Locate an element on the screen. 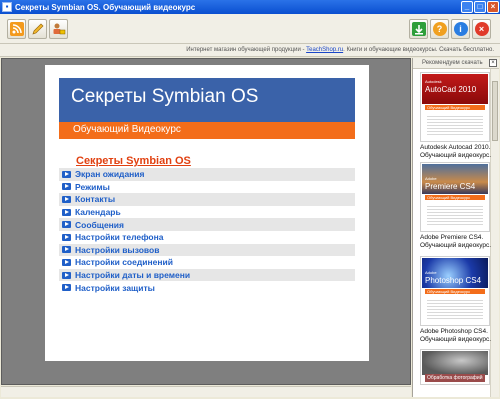  help-button: ? is located at coordinates (439, 29).